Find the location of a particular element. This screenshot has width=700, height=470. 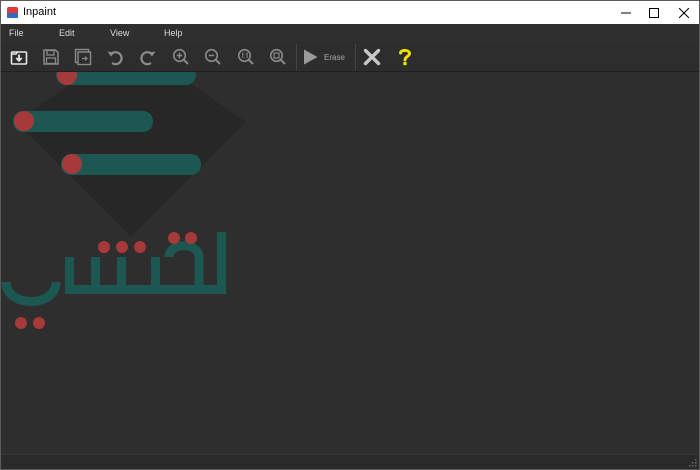

save-button is located at coordinates (51, 57).